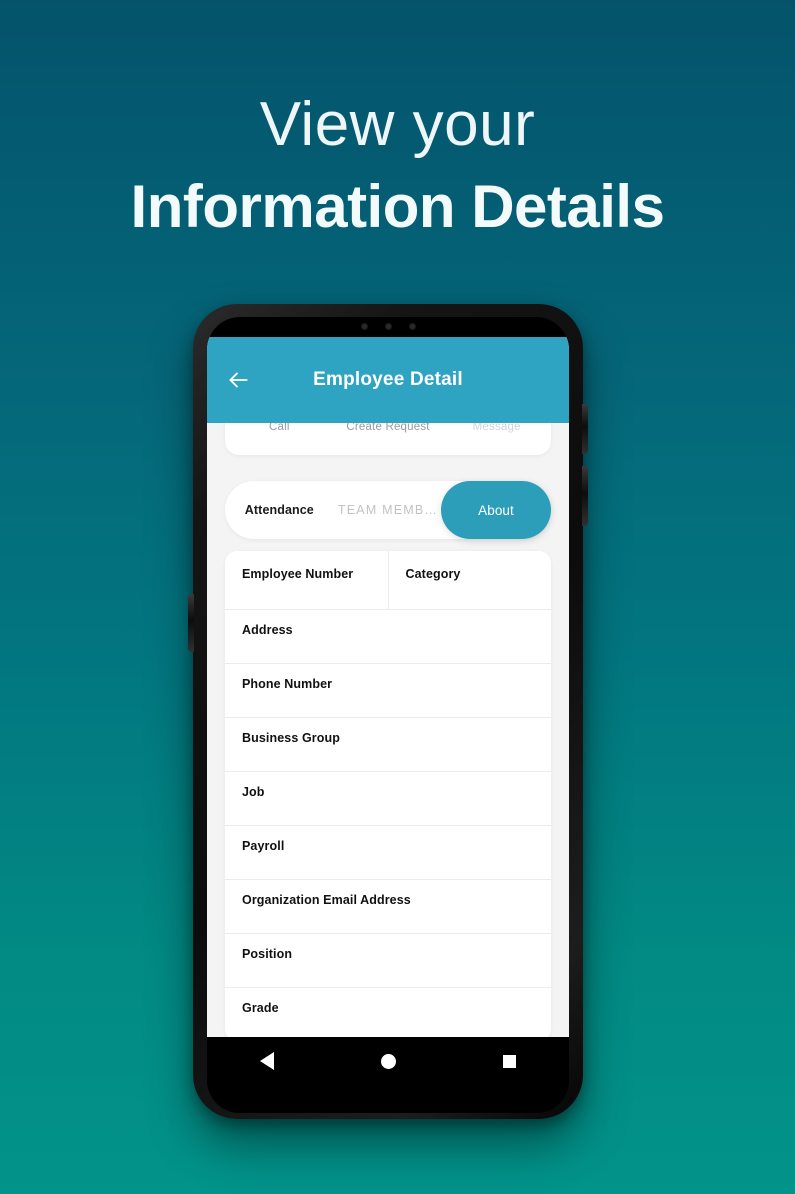 The image size is (795, 1194). I want to click on field-label: Business Group, so click(291, 738).